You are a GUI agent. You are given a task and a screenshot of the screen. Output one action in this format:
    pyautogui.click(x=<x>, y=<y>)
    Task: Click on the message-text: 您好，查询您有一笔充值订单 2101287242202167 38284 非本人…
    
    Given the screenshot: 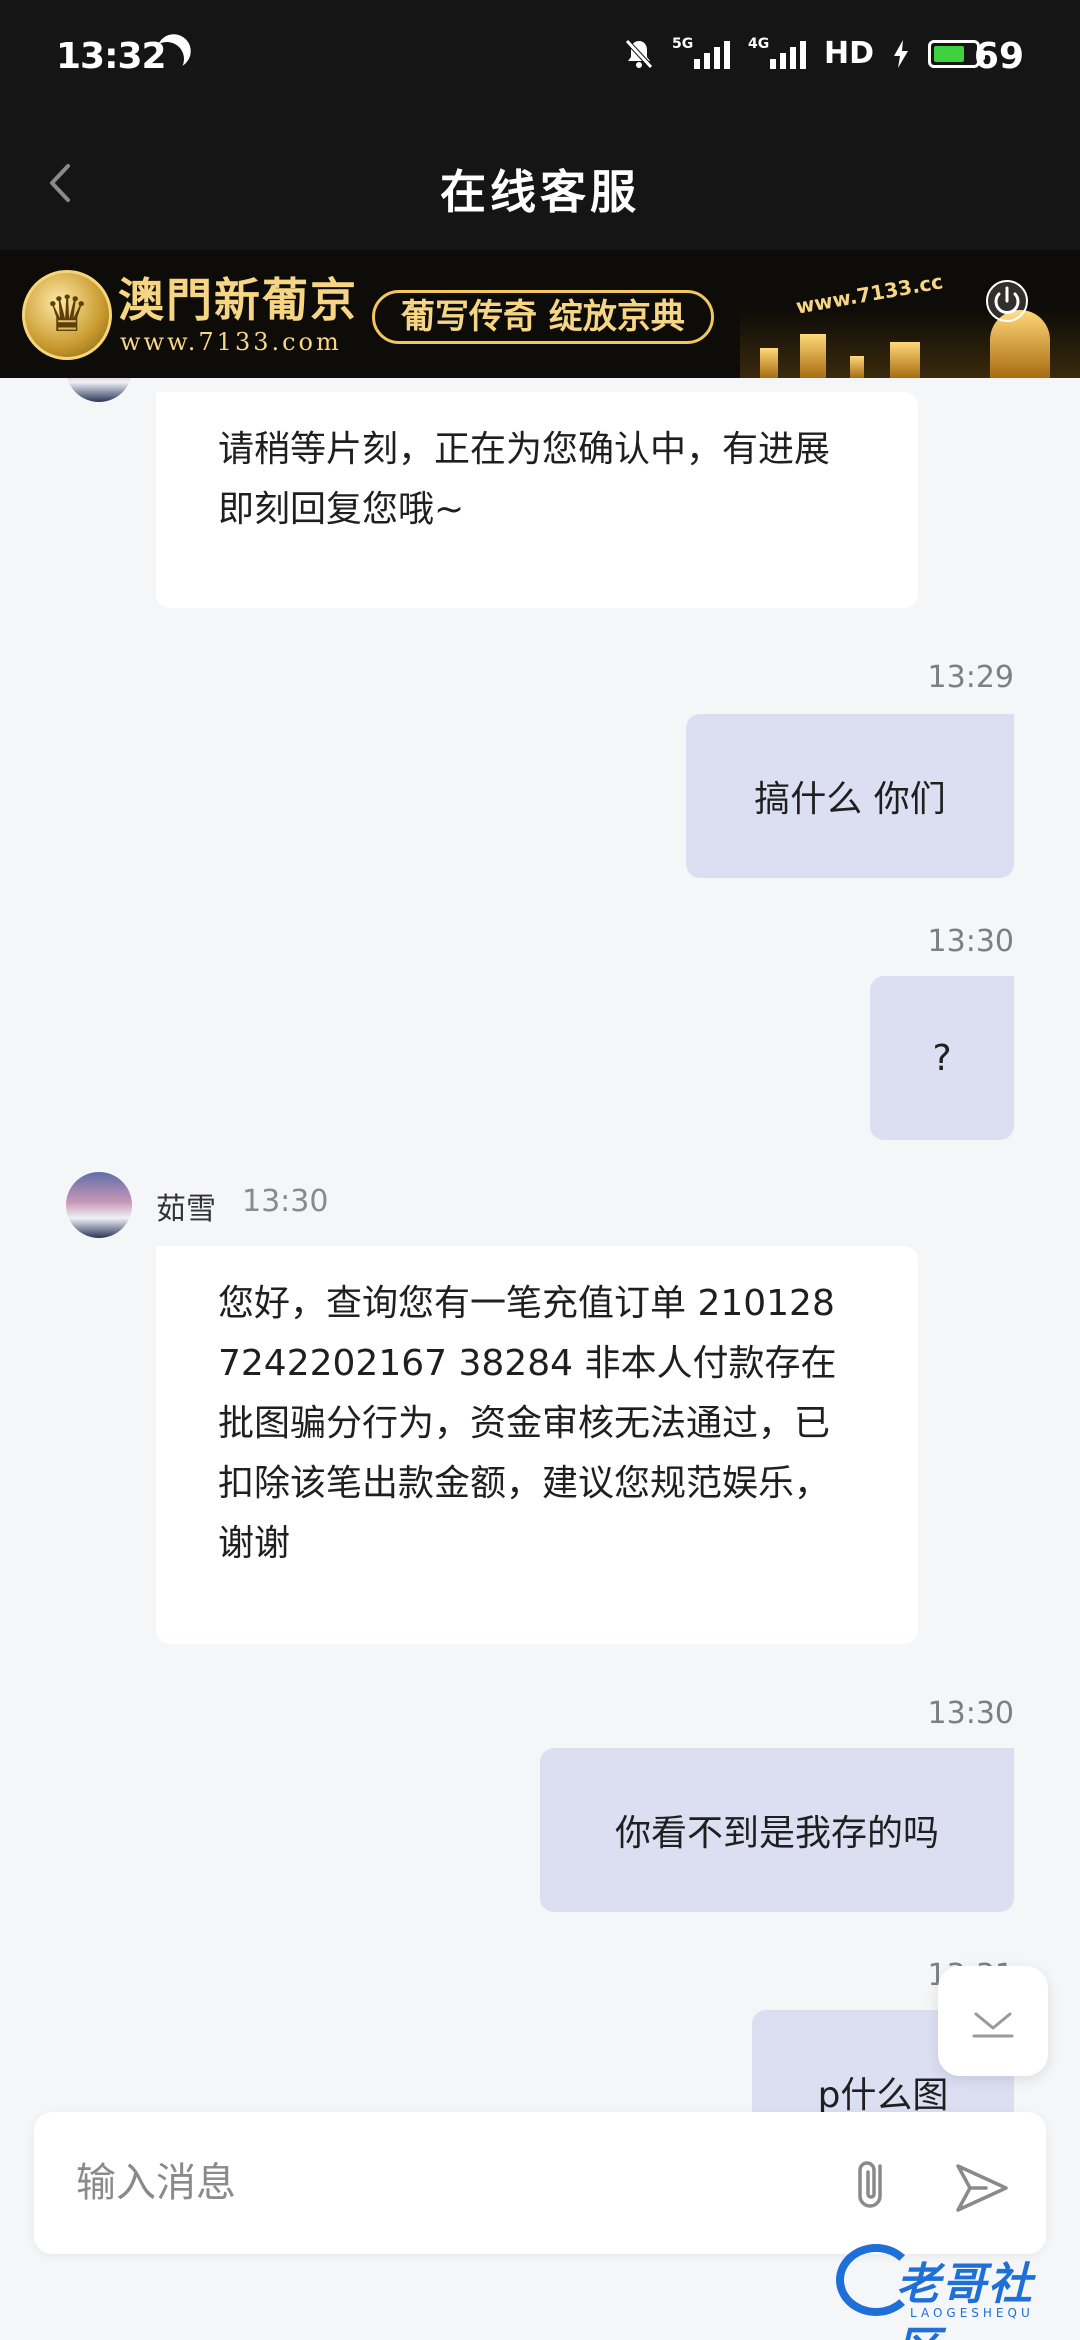 What is the action you would take?
    pyautogui.click(x=527, y=1423)
    